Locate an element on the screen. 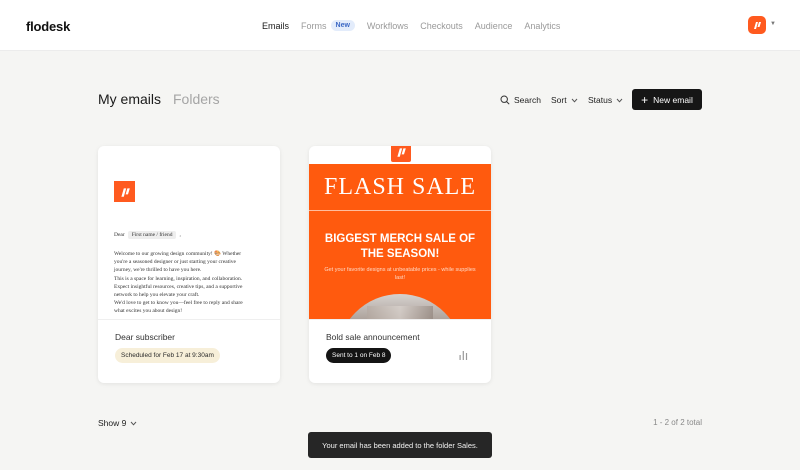  nav-forms-label: Forms is located at coordinates (314, 25).